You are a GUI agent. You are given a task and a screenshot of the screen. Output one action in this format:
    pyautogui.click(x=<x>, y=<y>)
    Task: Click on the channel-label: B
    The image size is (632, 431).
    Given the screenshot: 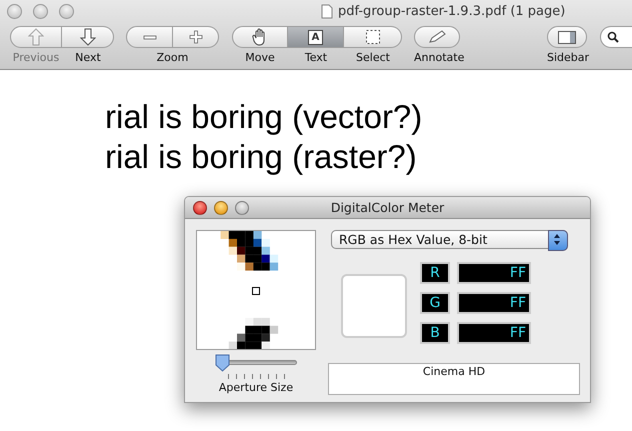 What is the action you would take?
    pyautogui.click(x=435, y=333)
    